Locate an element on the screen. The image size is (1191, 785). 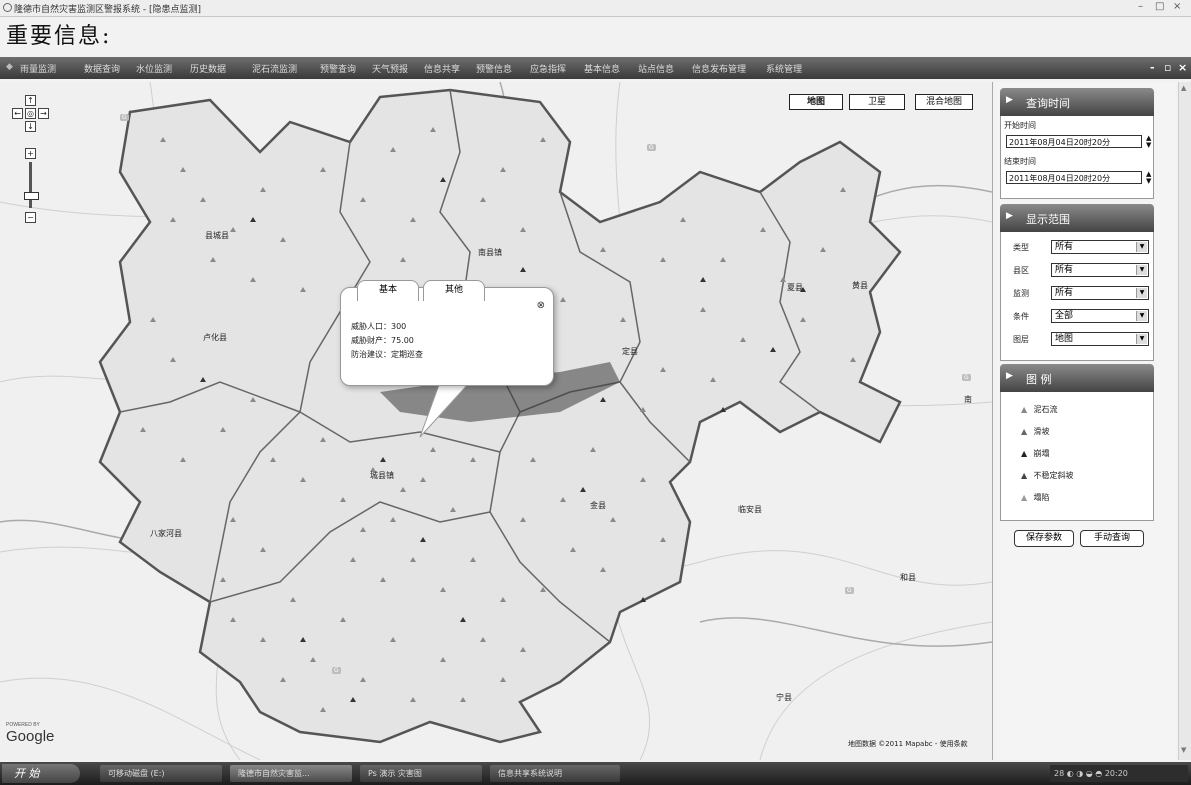
menu-item-system: 系统管理 is located at coordinates (784, 68).